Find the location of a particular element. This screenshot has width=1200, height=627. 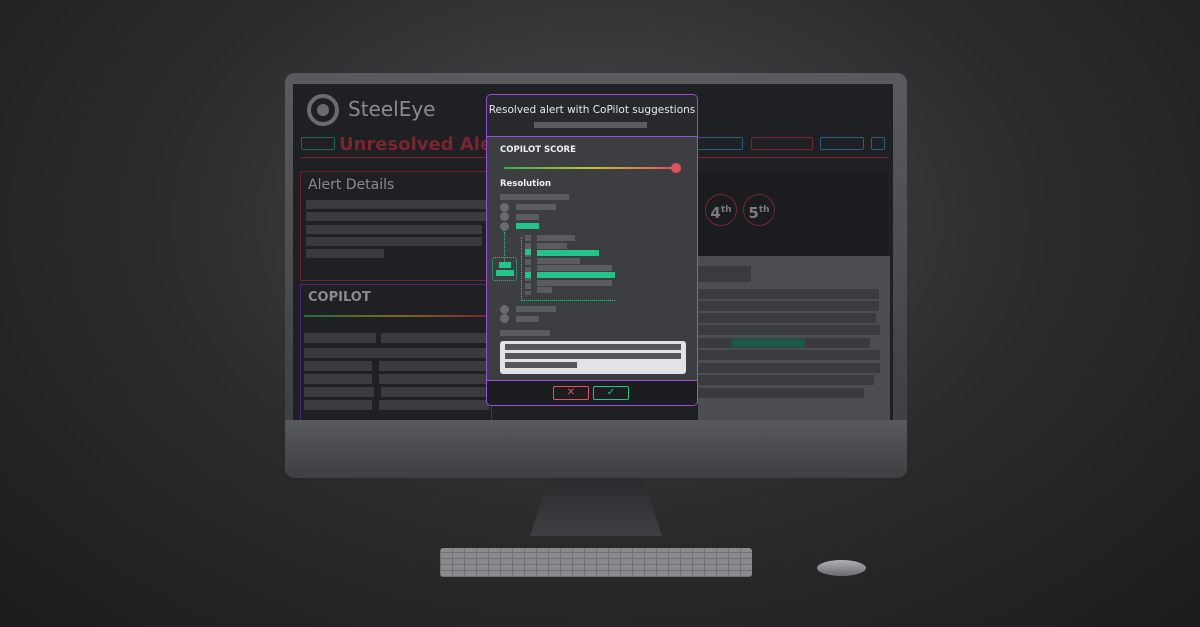

reject-button: ✕ is located at coordinates (571, 393).